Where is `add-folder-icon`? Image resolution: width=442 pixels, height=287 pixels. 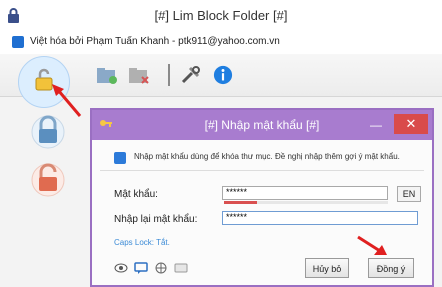 add-folder-icon is located at coordinates (107, 75).